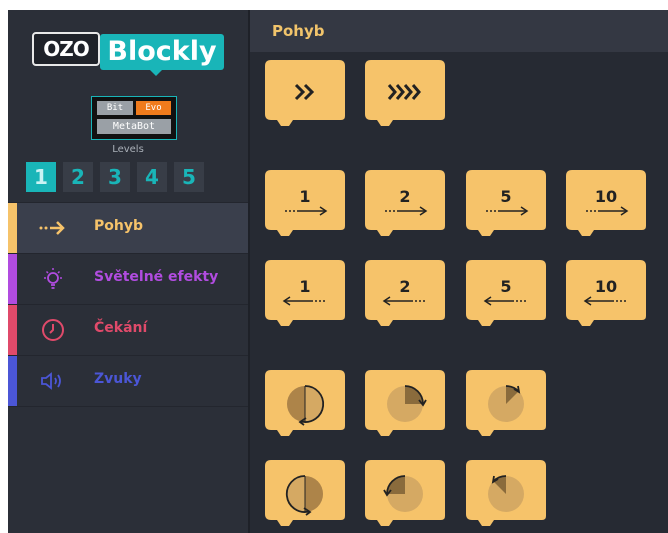 The width and height of the screenshot is (668, 533). Describe the element at coordinates (118, 226) in the screenshot. I see `category-label: Pohyb` at that location.